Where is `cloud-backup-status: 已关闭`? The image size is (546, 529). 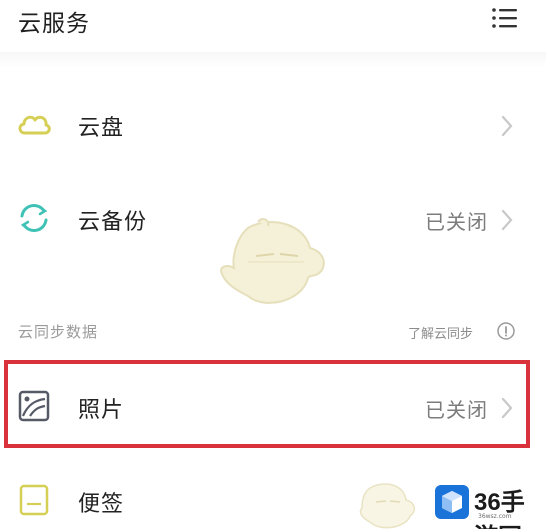 cloud-backup-status: 已关闭 is located at coordinates (456, 222).